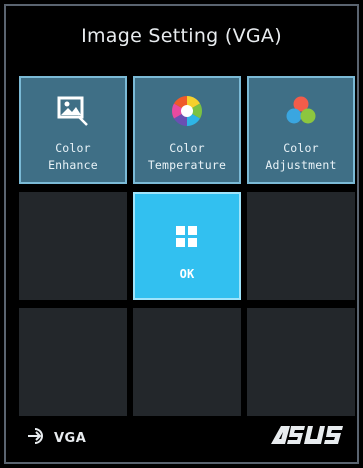 The image size is (363, 468). I want to click on color-enhance-tile: Color Enhance, so click(73, 130).